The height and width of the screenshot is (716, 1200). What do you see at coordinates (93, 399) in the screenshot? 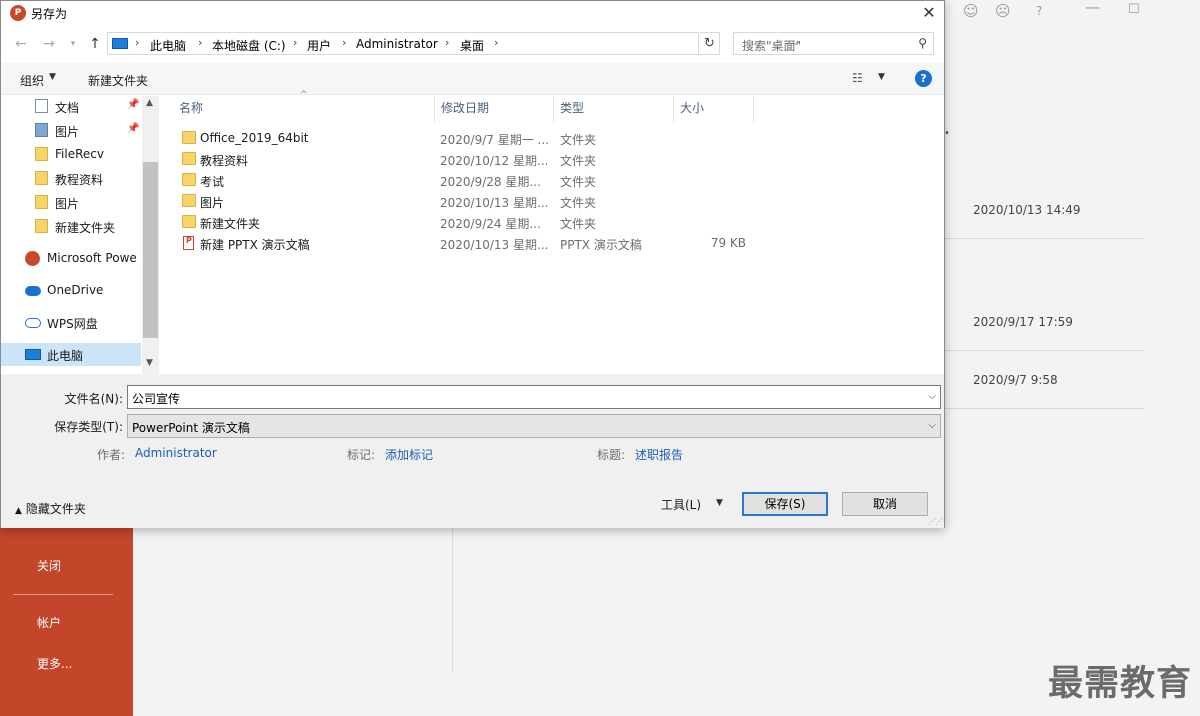
I see `filename-label: 文件名(N):` at bounding box center [93, 399].